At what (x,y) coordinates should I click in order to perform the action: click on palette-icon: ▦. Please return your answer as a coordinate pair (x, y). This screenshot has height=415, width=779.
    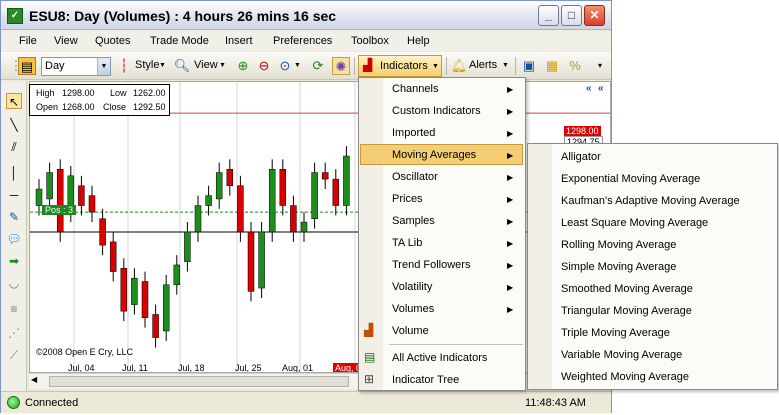
    Looking at the image, I should click on (552, 66).